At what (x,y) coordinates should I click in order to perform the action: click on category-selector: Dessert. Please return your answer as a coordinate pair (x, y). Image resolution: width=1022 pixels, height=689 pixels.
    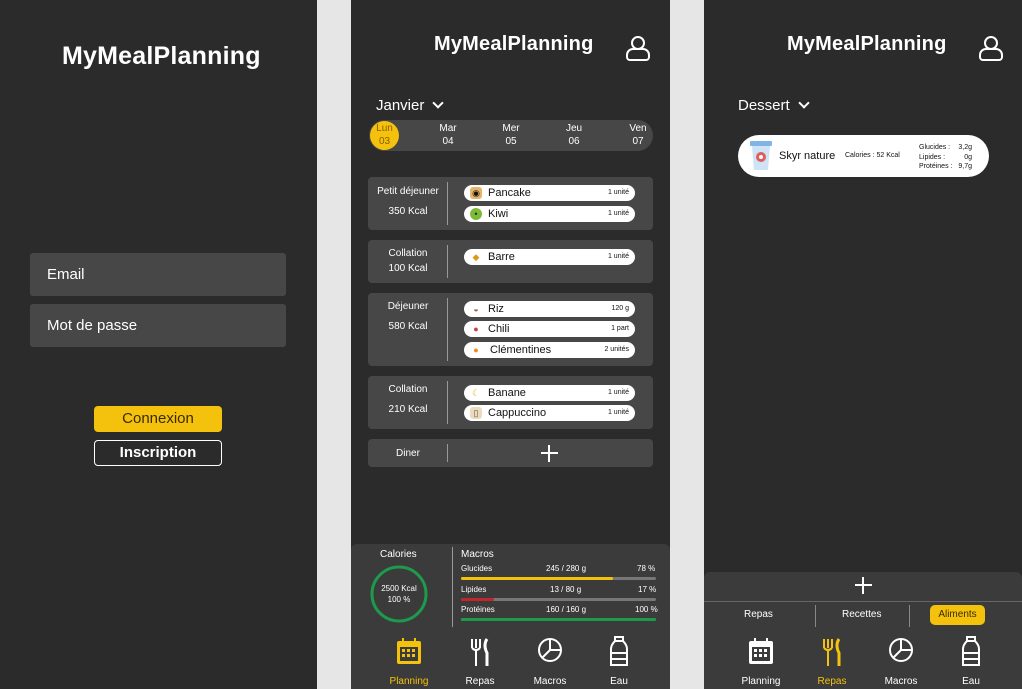
    Looking at the image, I should click on (774, 105).